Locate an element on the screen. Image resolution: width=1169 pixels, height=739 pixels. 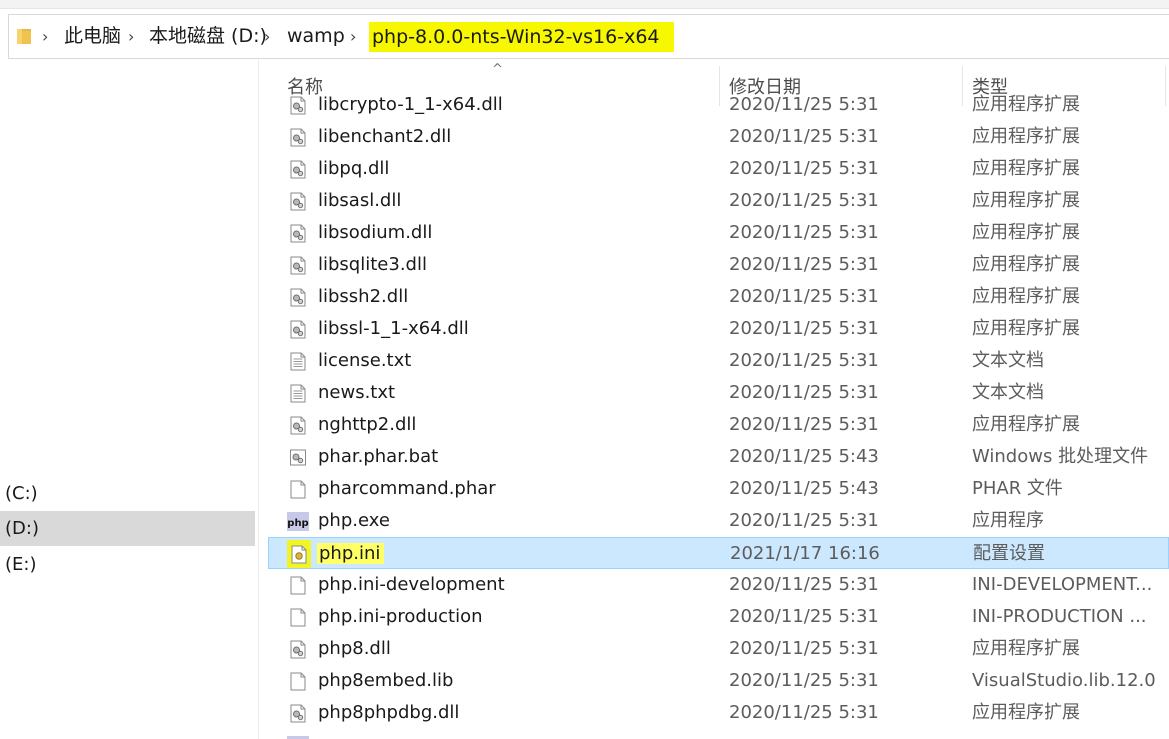
file-name: php.ini-production is located at coordinates (400, 616).